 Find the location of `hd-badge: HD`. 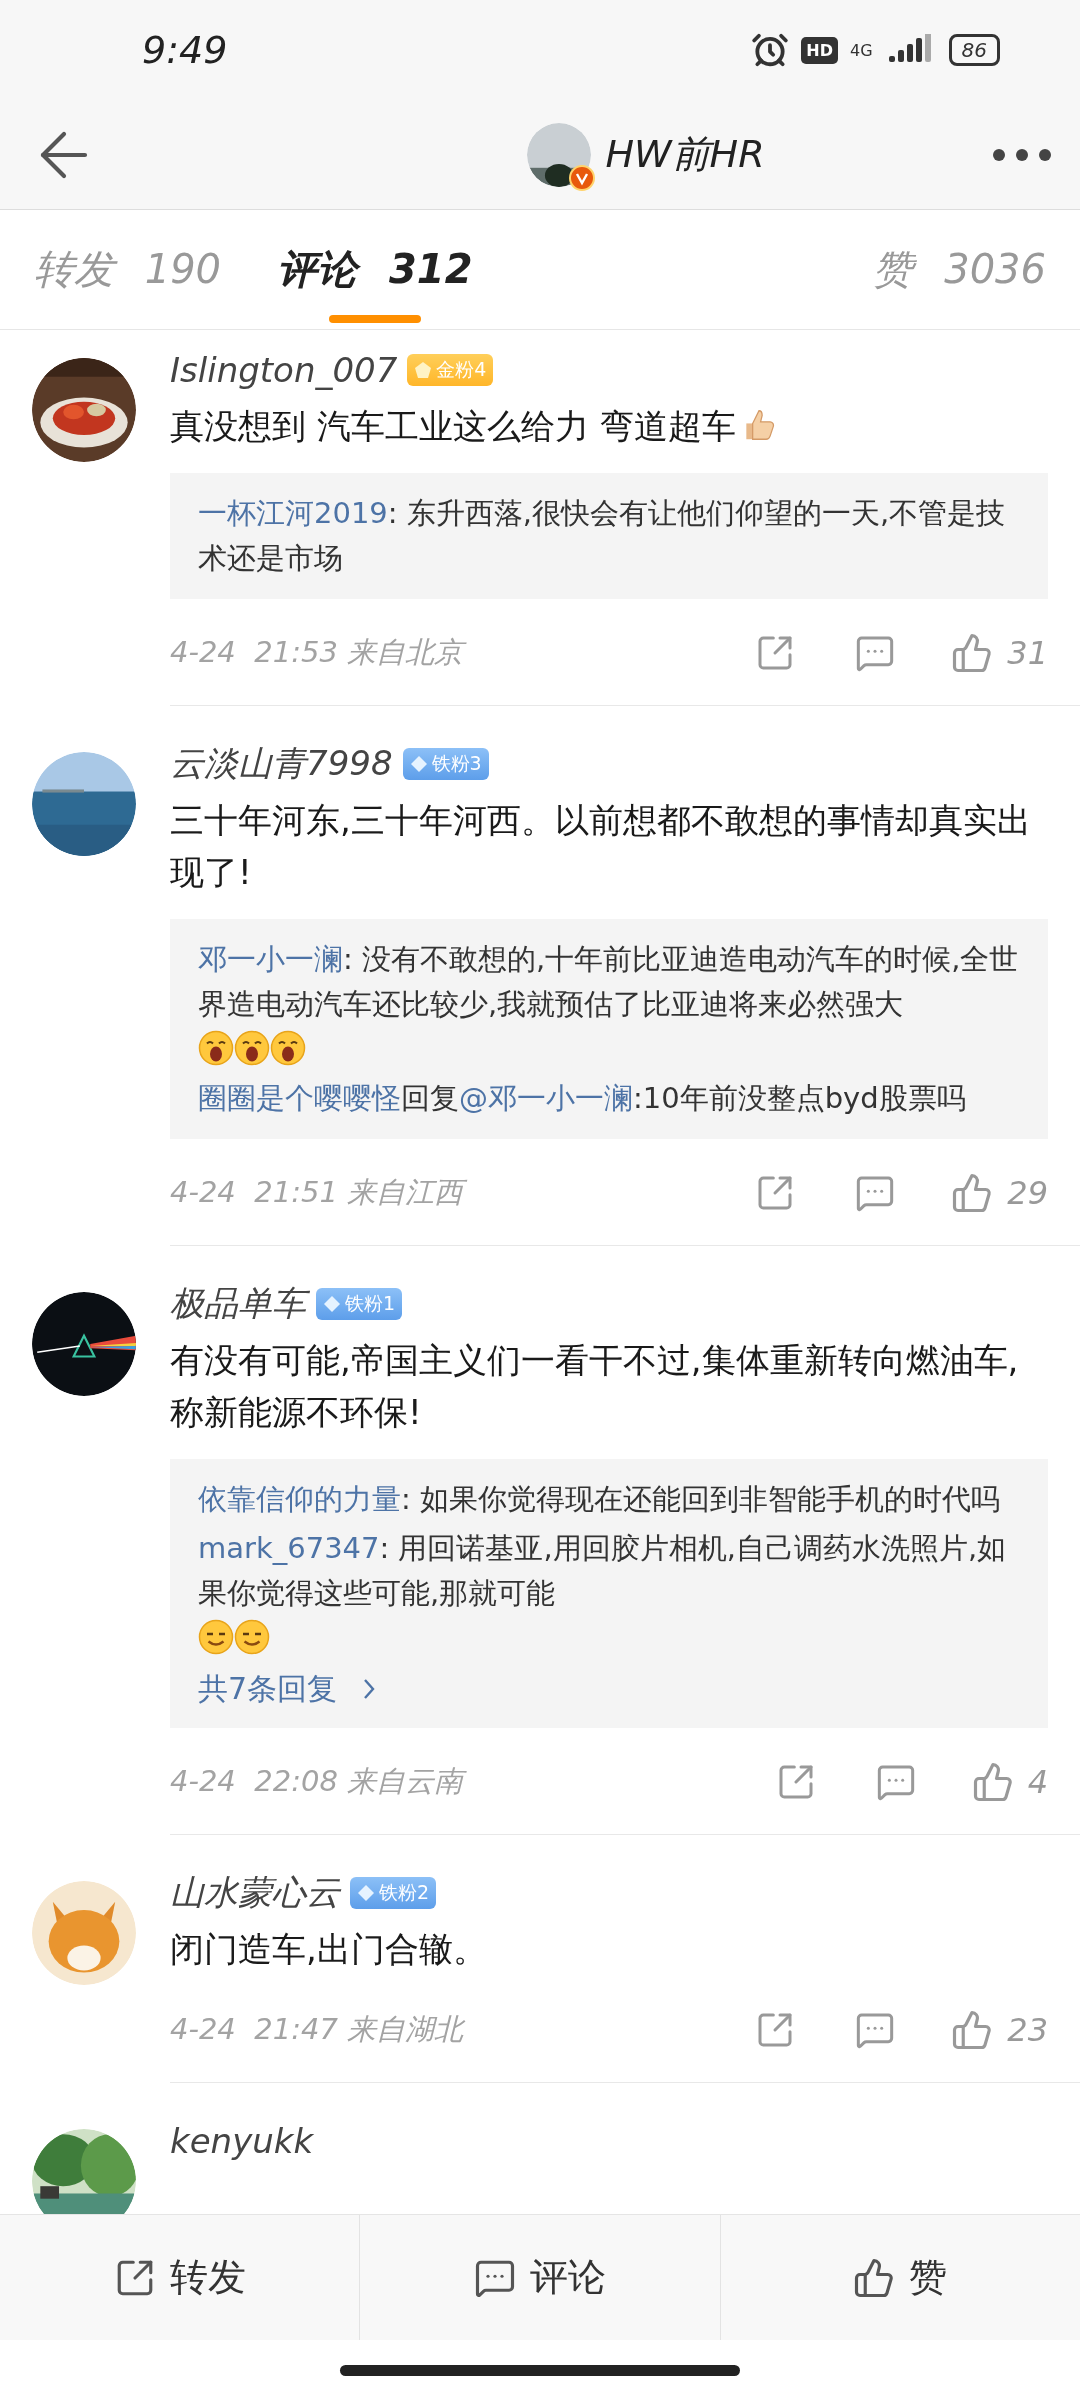

hd-badge: HD is located at coordinates (819, 50).